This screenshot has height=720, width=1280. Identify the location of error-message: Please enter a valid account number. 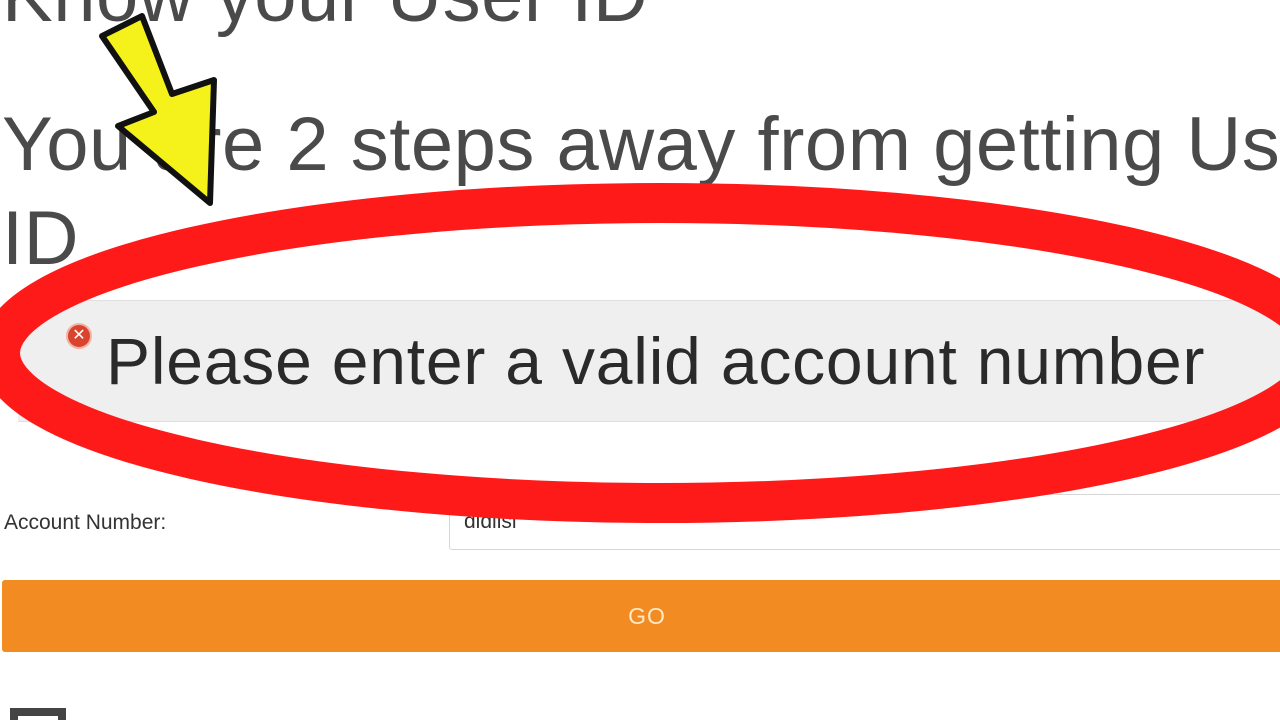
(656, 361).